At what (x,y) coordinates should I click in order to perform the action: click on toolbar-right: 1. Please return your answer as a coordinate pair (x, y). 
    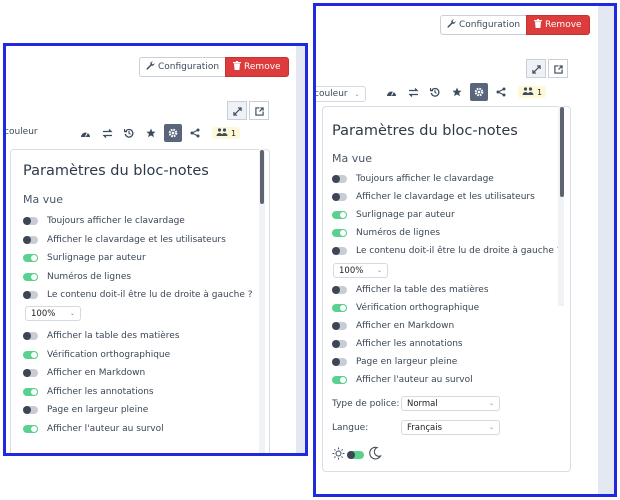
    Looking at the image, I should click on (464, 92).